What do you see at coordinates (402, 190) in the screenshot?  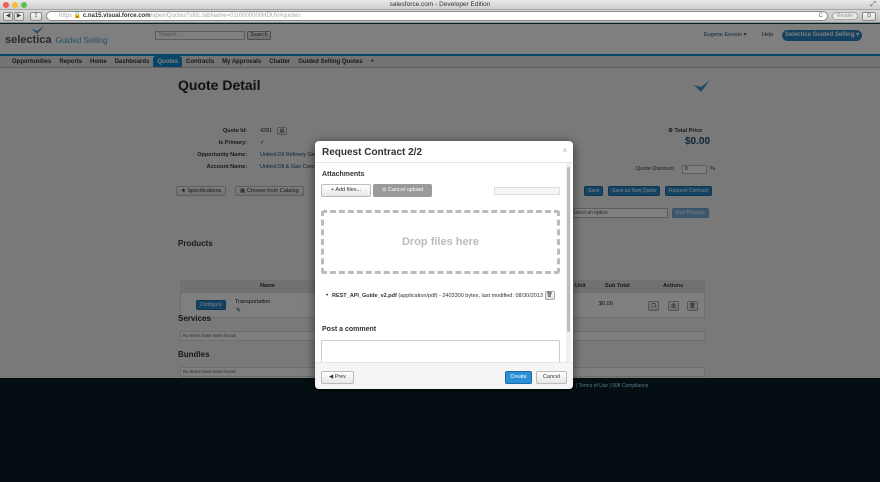 I see `cancel-upload-button: ⊘ Cancel upload` at bounding box center [402, 190].